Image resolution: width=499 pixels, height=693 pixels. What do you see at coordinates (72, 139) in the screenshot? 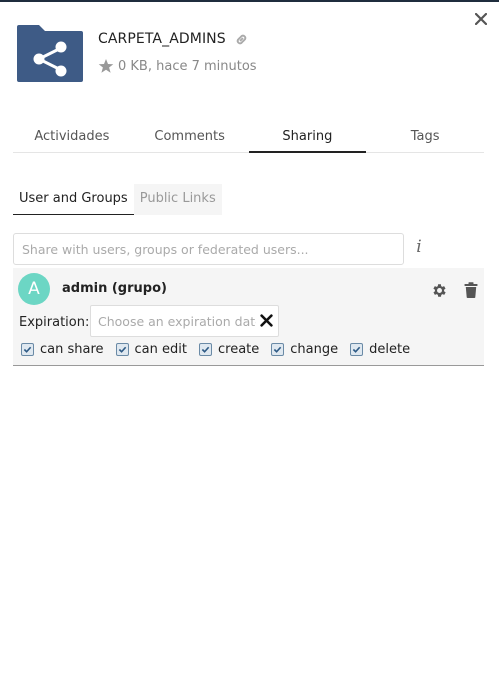
I see `tab-activities: Actividades` at bounding box center [72, 139].